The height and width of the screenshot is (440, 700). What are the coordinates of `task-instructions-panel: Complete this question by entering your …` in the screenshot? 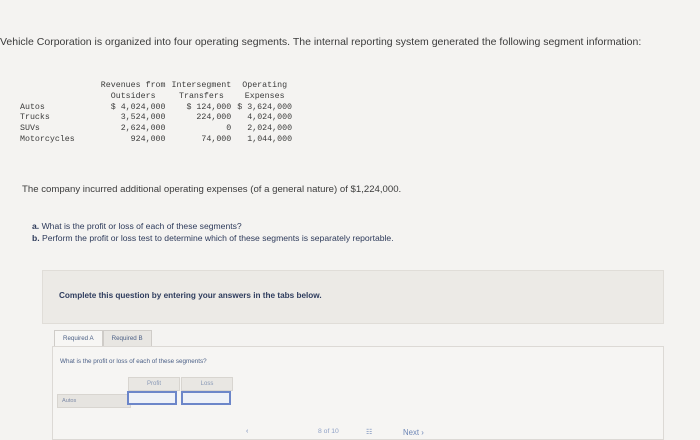 It's located at (353, 297).